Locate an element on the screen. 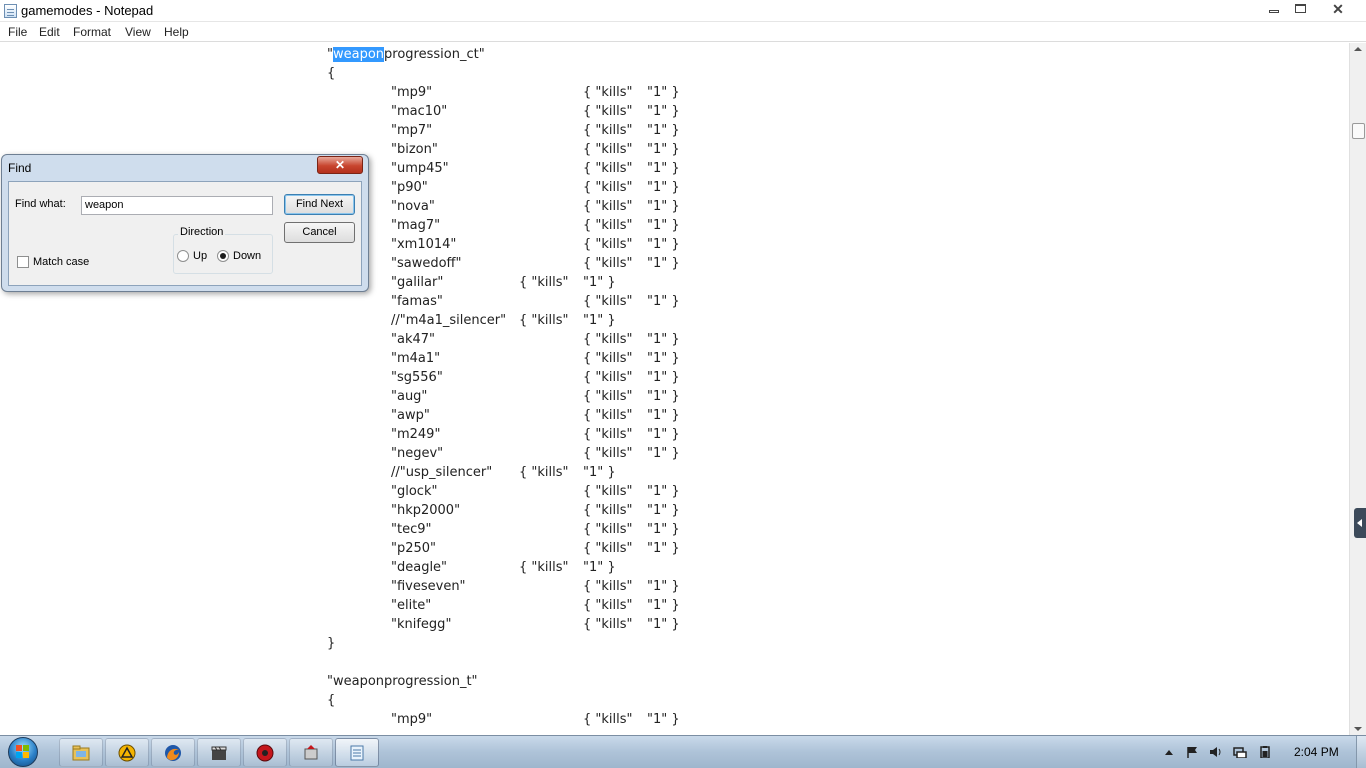 This screenshot has width=1366, height=768. show-desktop-button is located at coordinates (1361, 752).